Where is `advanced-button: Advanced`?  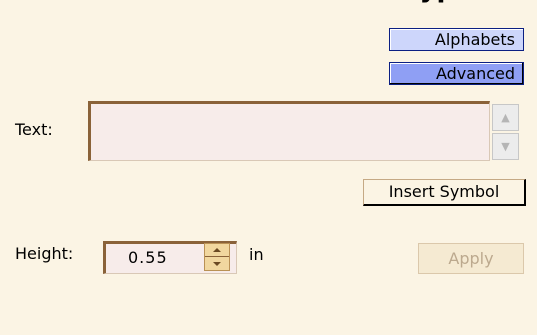 advanced-button: Advanced is located at coordinates (456, 73).